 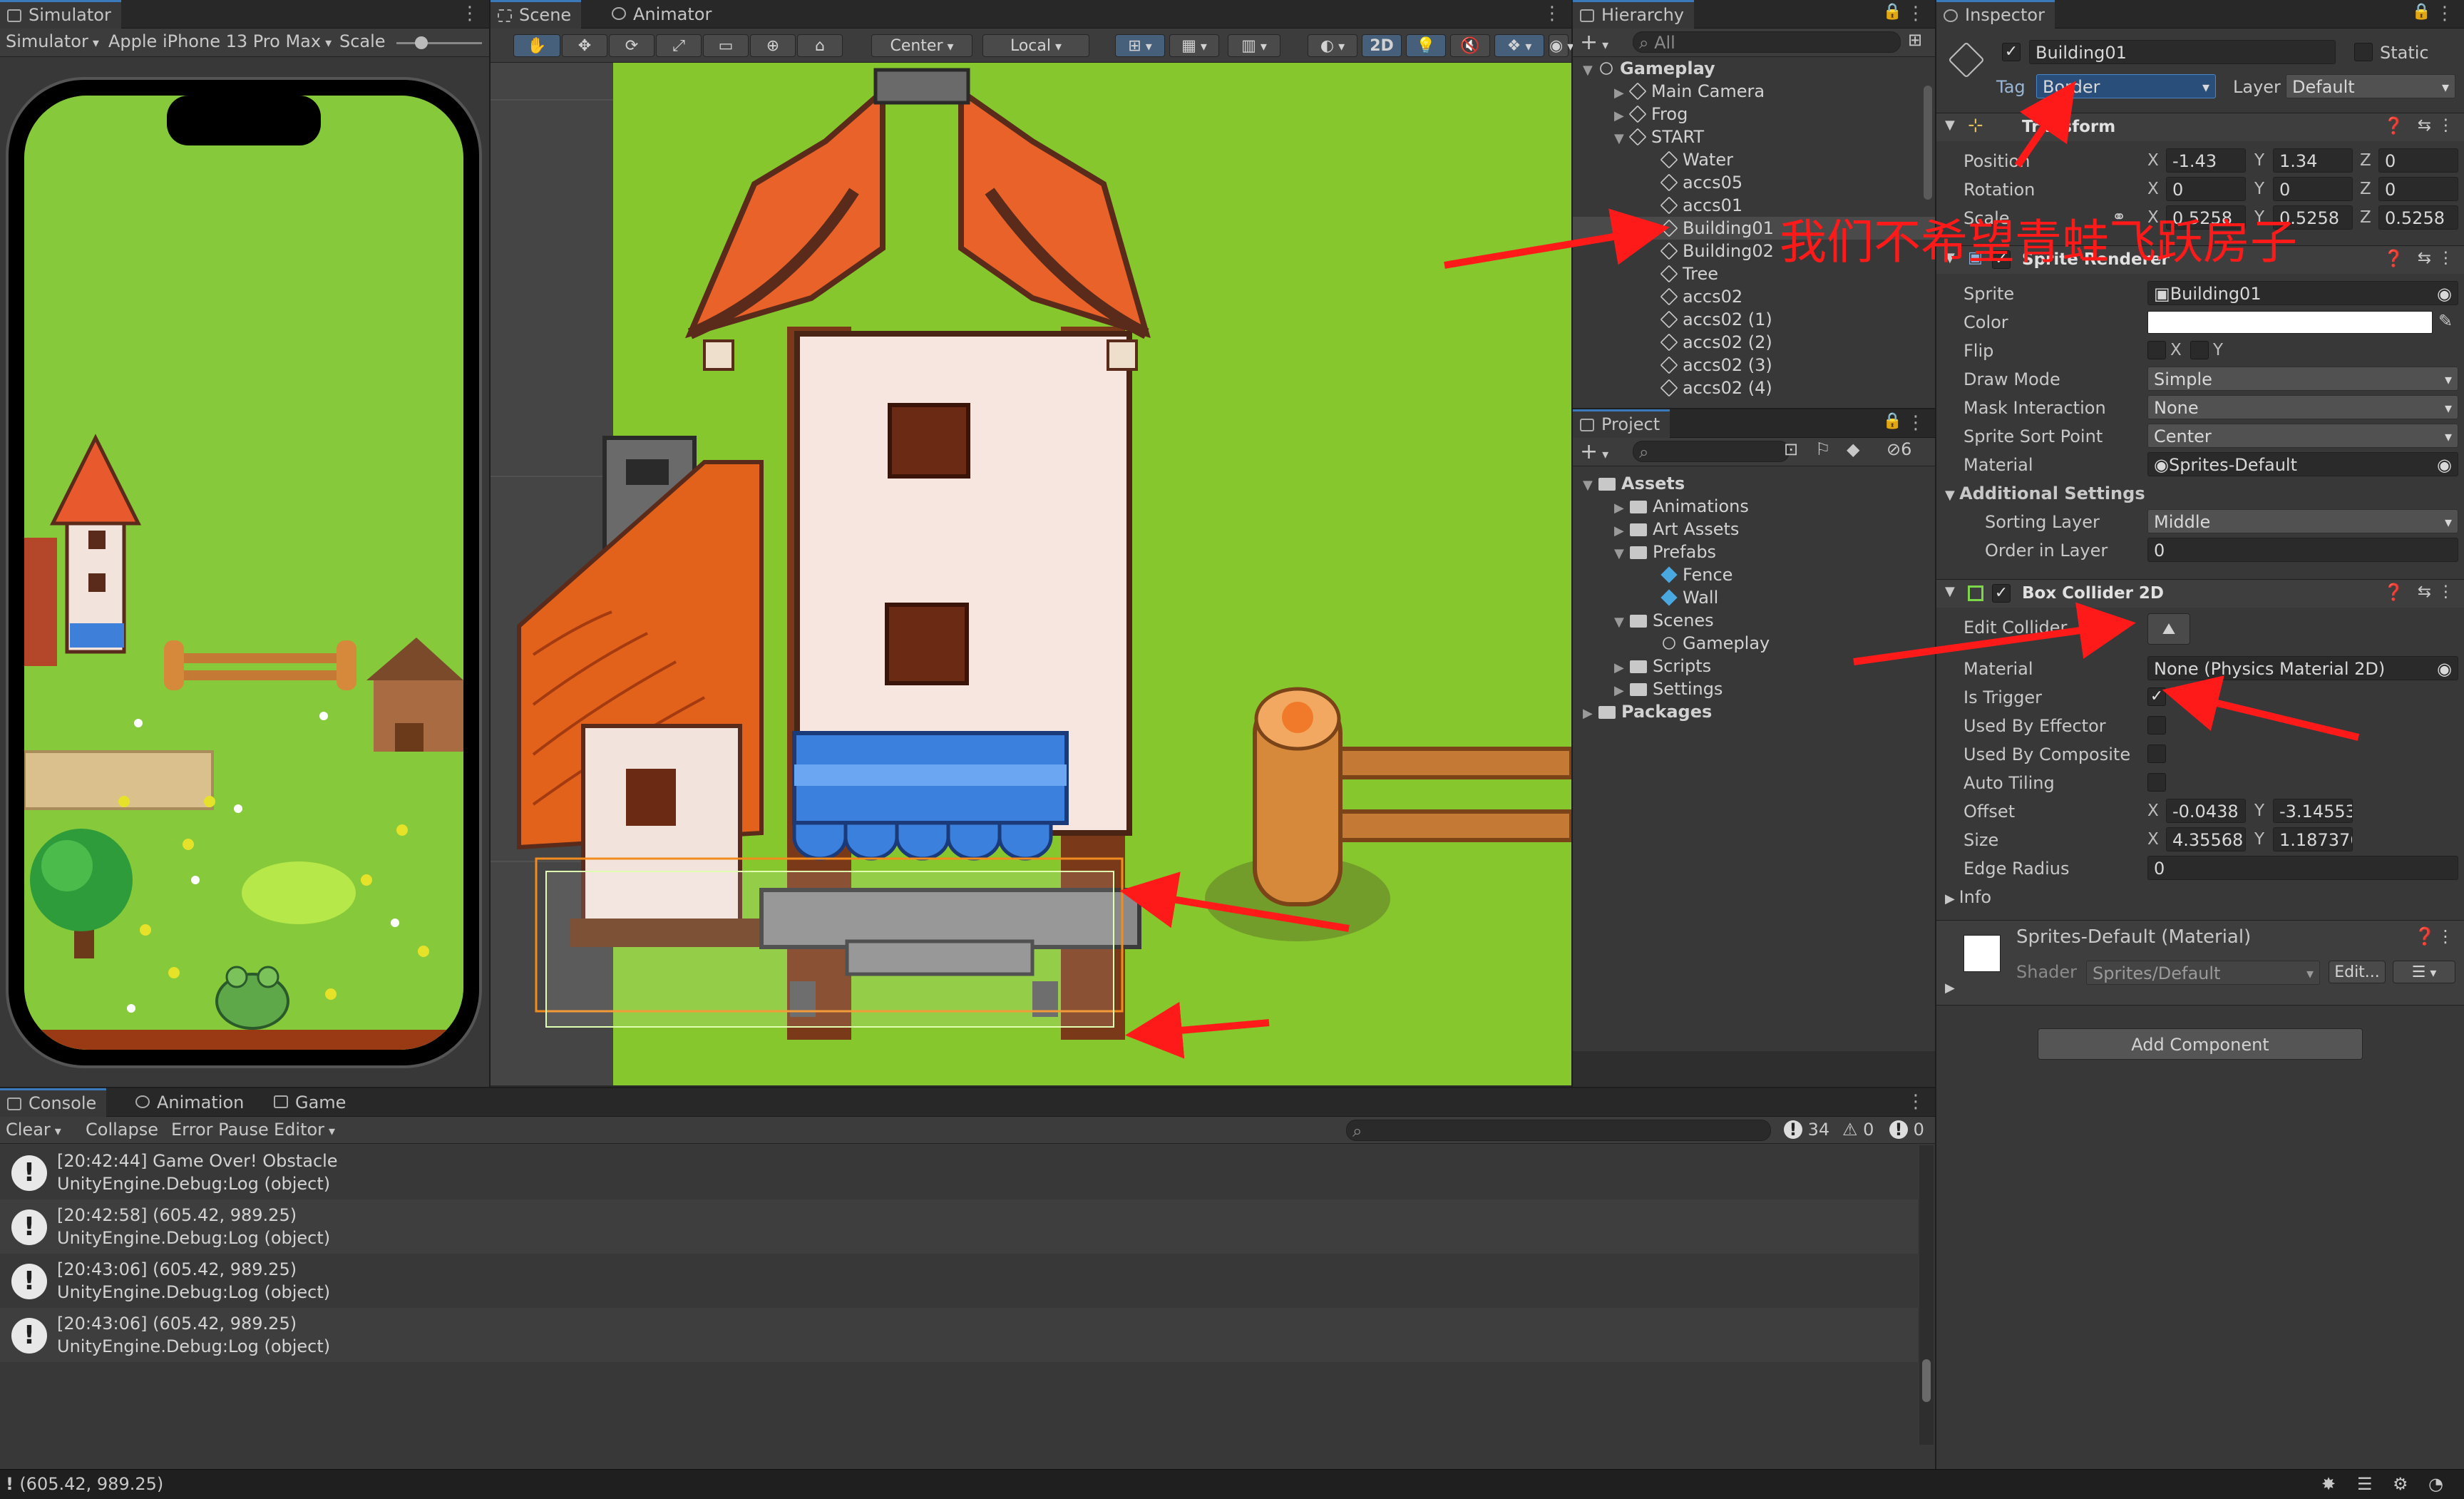 I want to click on hierarchy-item: ▼ START, so click(x=1754, y=137).